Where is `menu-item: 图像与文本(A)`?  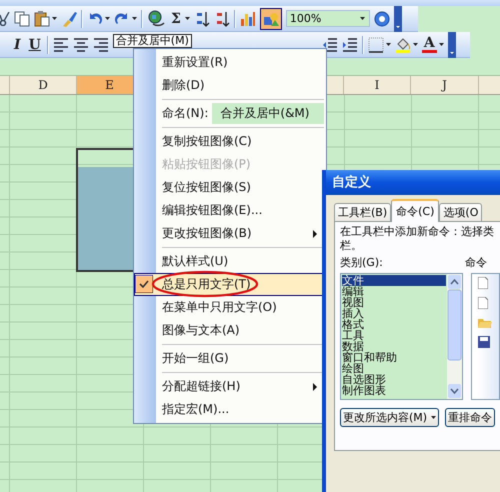
menu-item: 图像与文本(A) is located at coordinates (230, 330).